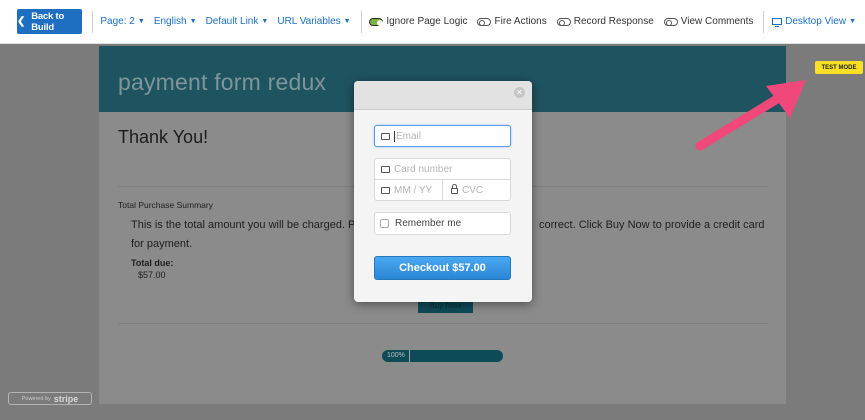 The height and width of the screenshot is (420, 865). Describe the element at coordinates (409, 136) in the screenshot. I see `email-placeholder: Email` at that location.